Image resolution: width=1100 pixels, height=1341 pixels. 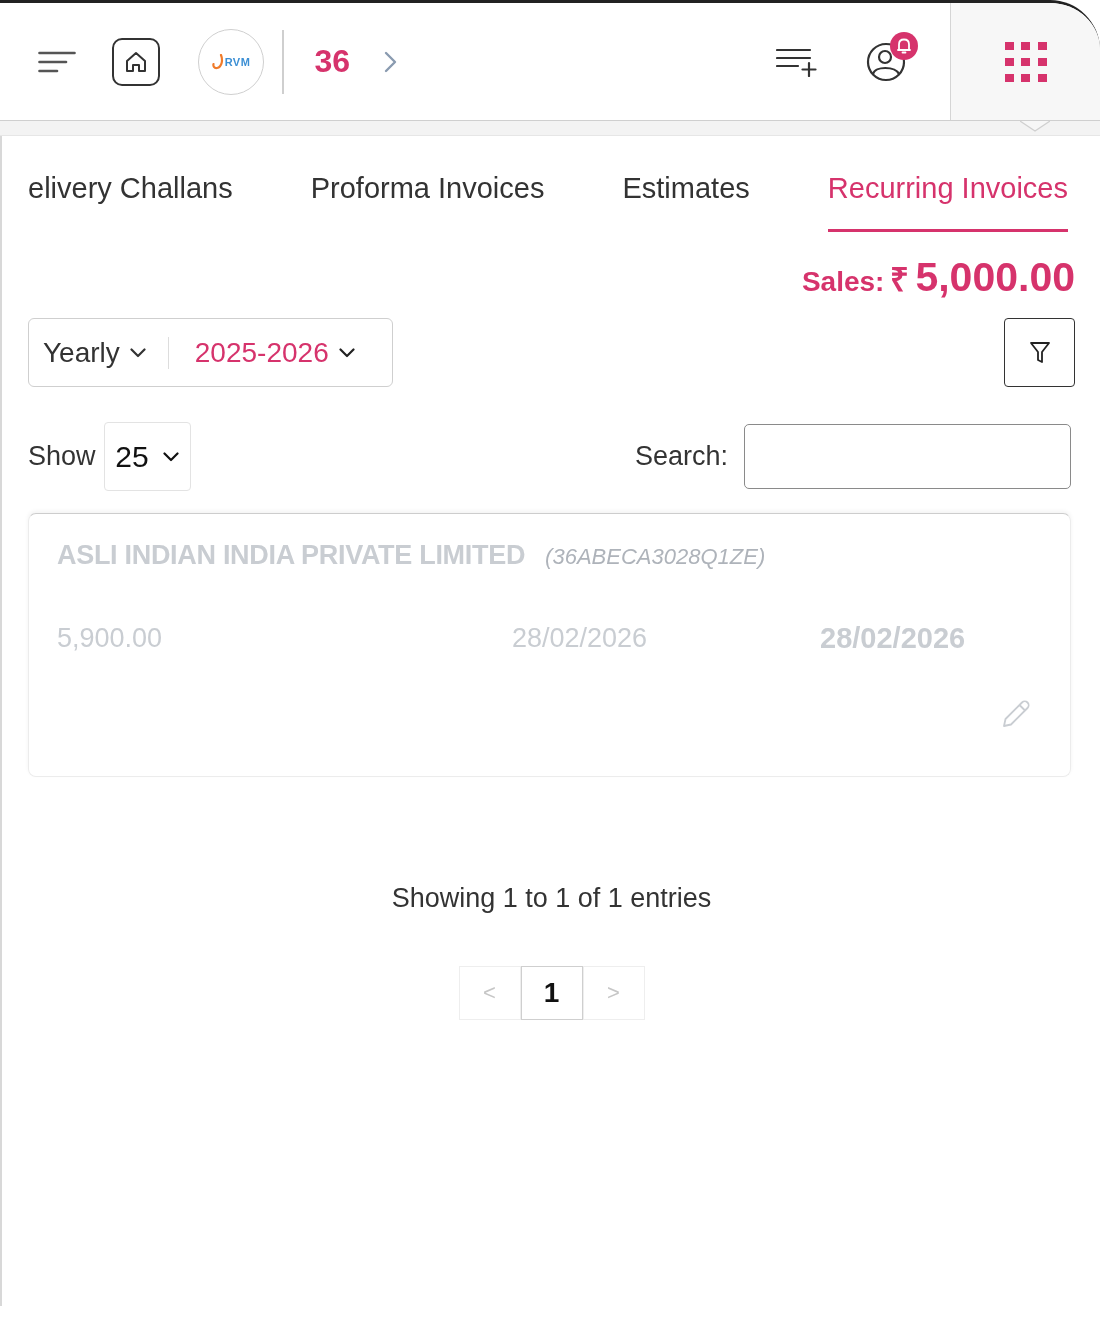 What do you see at coordinates (57, 61) in the screenshot?
I see `menu-icon` at bounding box center [57, 61].